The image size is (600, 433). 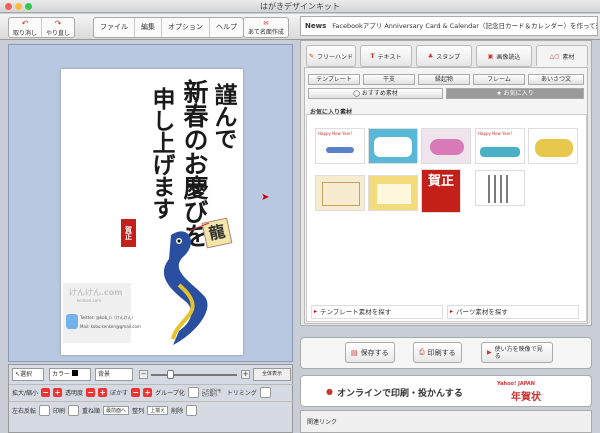 What do you see at coordinates (186, 284) in the screenshot?
I see `blue-dragon-illustration` at bounding box center [186, 284].